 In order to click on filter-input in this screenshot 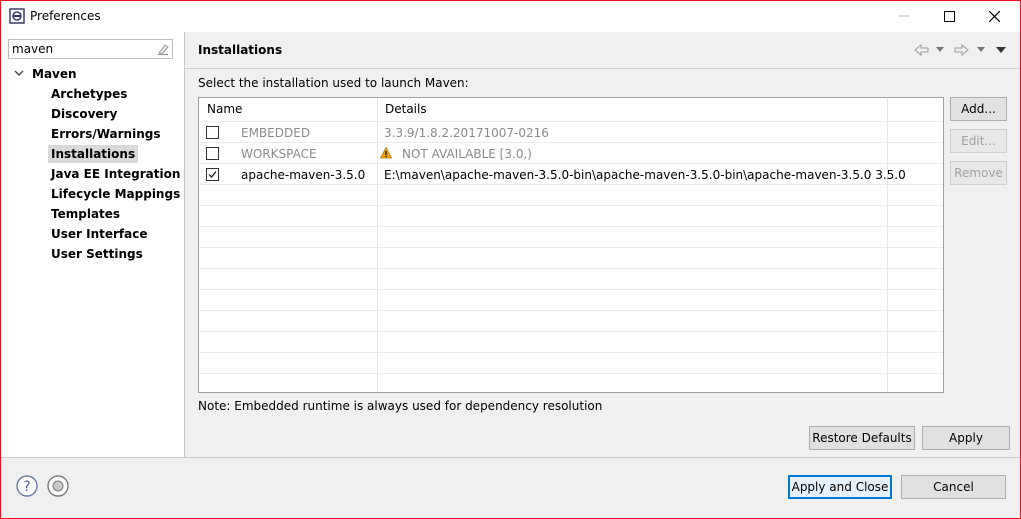, I will do `click(90, 49)`.